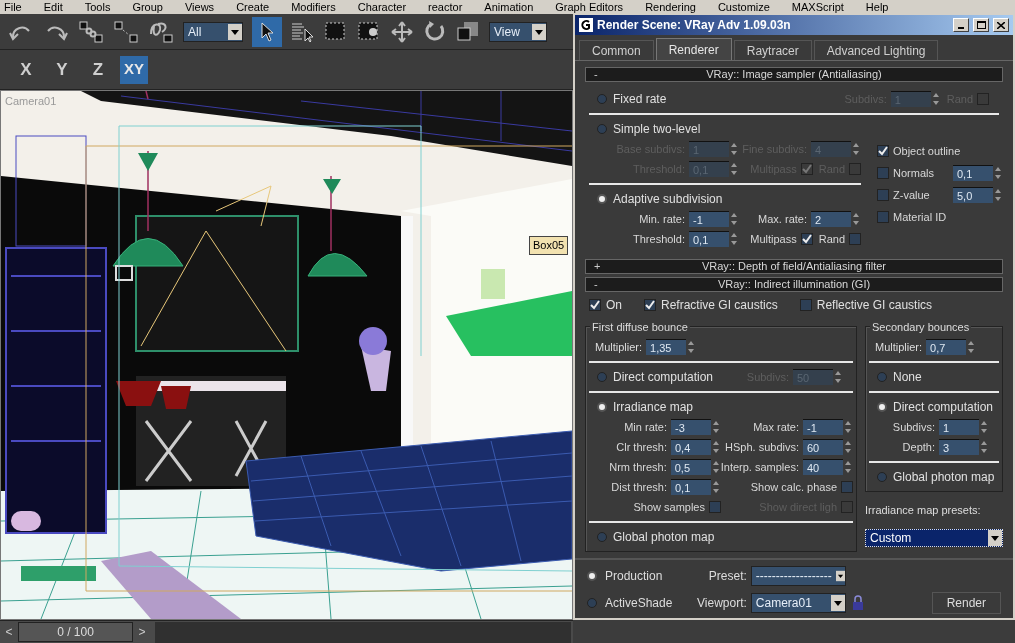 The width and height of the screenshot is (1015, 643). I want to click on field-label: Threshold:, so click(659, 239).